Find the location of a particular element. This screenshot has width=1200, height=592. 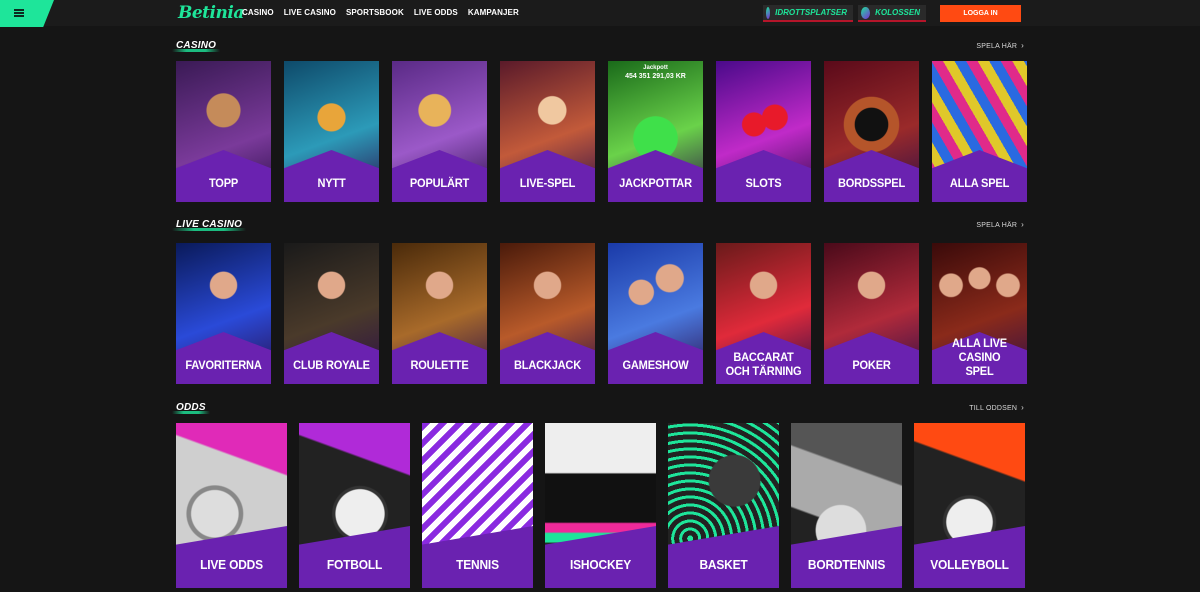

live-card-blackjack: BLACKJACK is located at coordinates (547, 313).